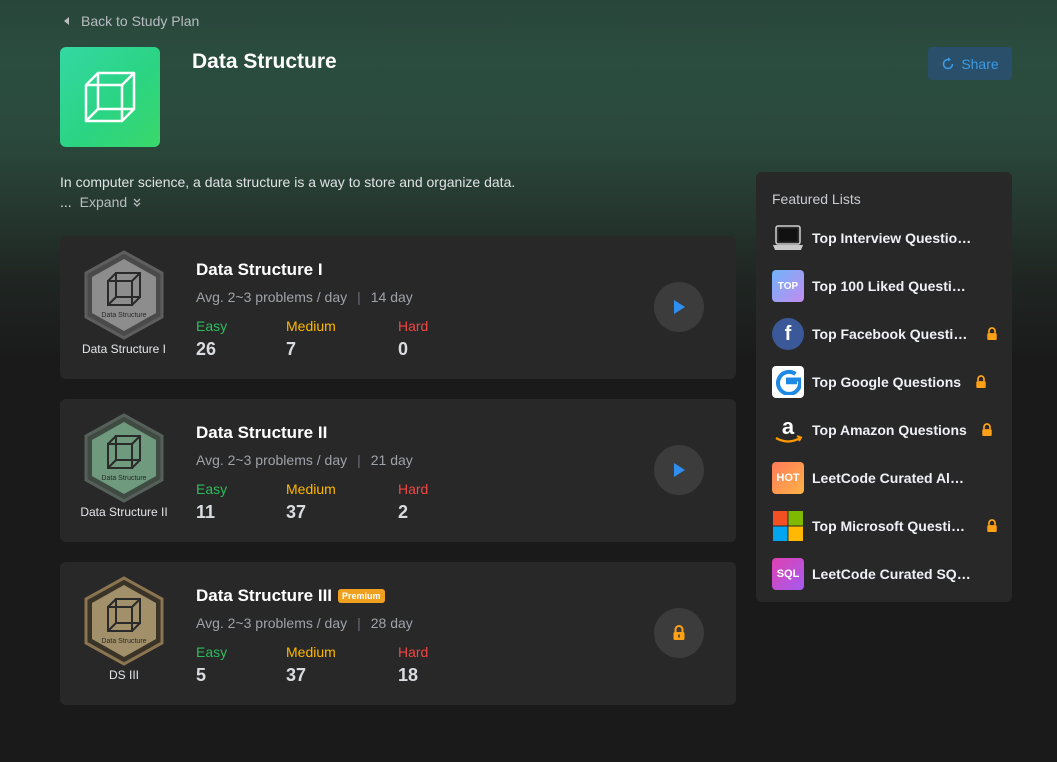 Image resolution: width=1057 pixels, height=762 pixels. Describe the element at coordinates (788, 382) in the screenshot. I see `google-icon` at that location.